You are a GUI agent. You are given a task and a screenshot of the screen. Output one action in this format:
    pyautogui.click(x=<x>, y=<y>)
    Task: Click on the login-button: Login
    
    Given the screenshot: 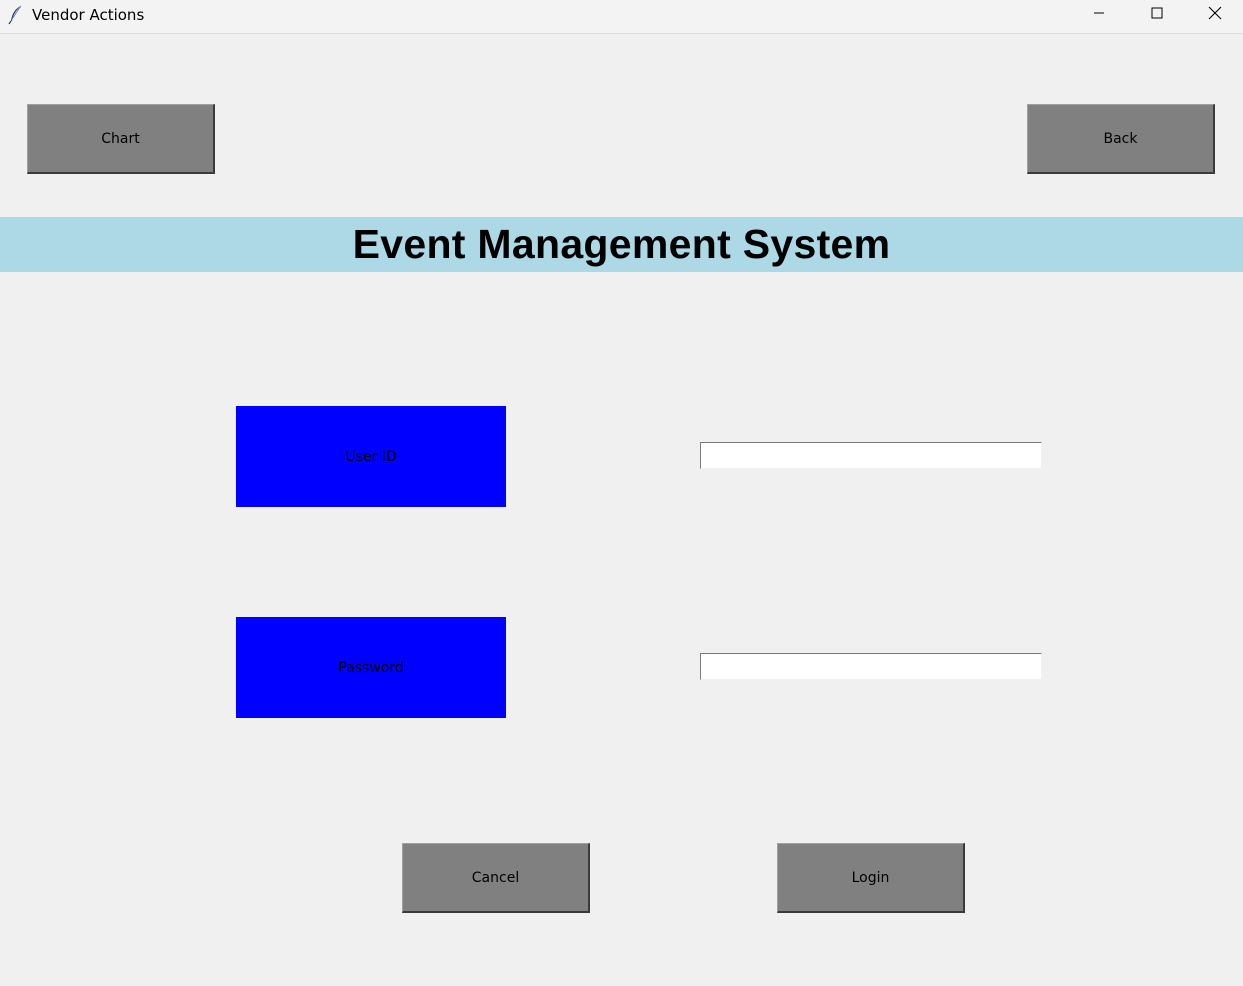 What is the action you would take?
    pyautogui.click(x=871, y=878)
    